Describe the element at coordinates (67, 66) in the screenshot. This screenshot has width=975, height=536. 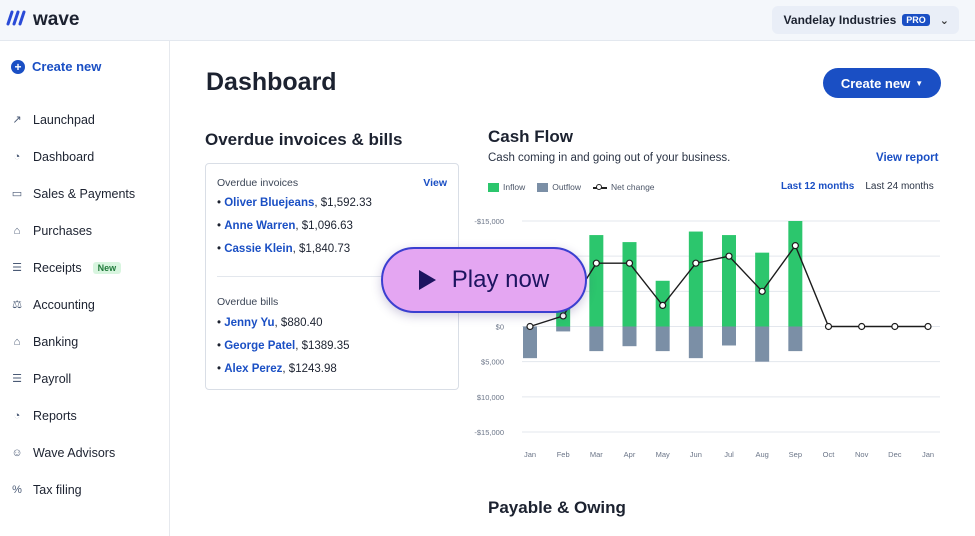
I see `sidebar-create-label: Create new` at that location.